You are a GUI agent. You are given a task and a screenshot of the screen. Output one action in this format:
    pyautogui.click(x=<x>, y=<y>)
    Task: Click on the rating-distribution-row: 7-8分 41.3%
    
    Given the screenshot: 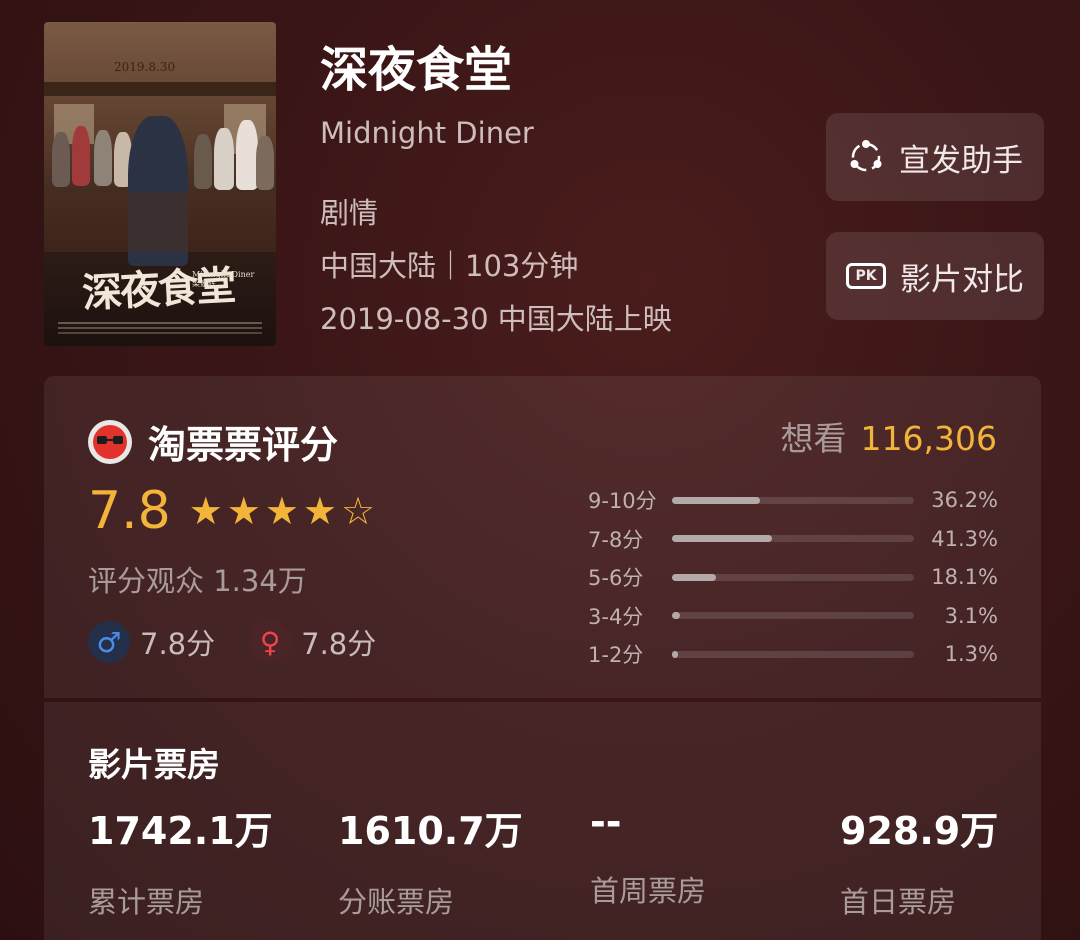 What is the action you would take?
    pyautogui.click(x=793, y=539)
    